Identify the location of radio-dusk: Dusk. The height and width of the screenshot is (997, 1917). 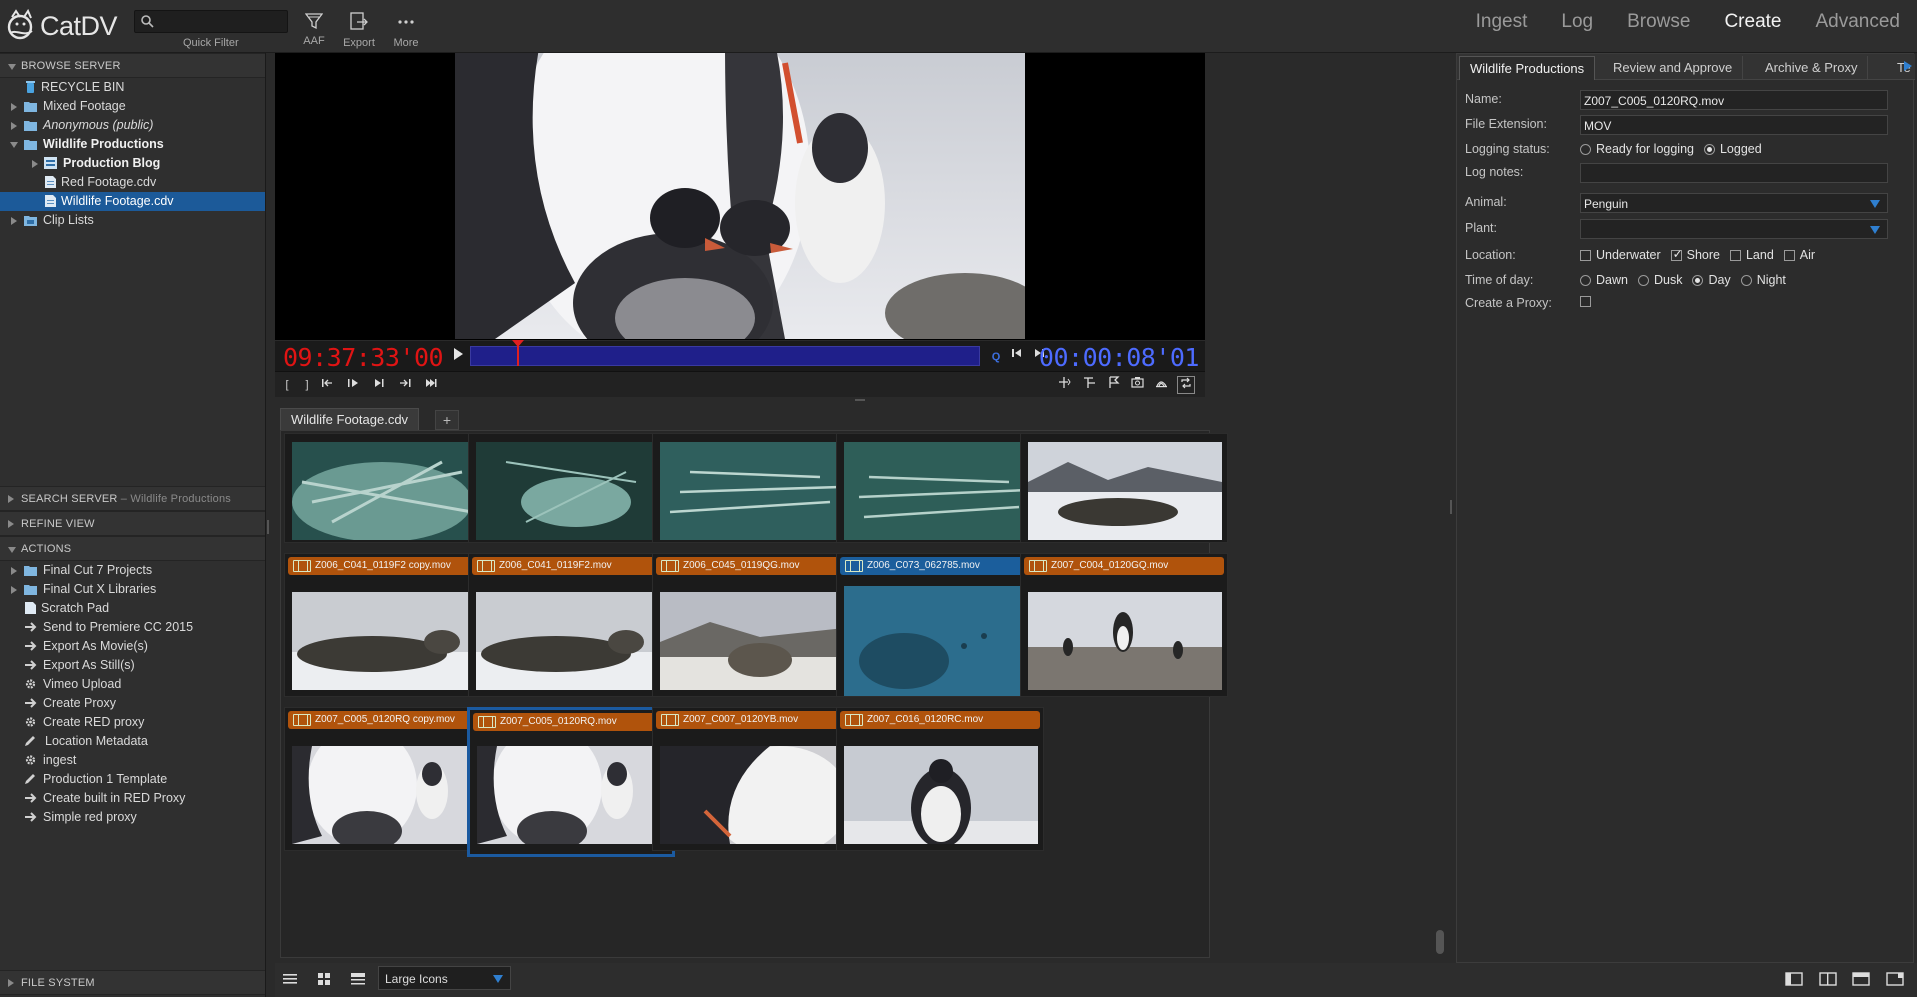
(1659, 280).